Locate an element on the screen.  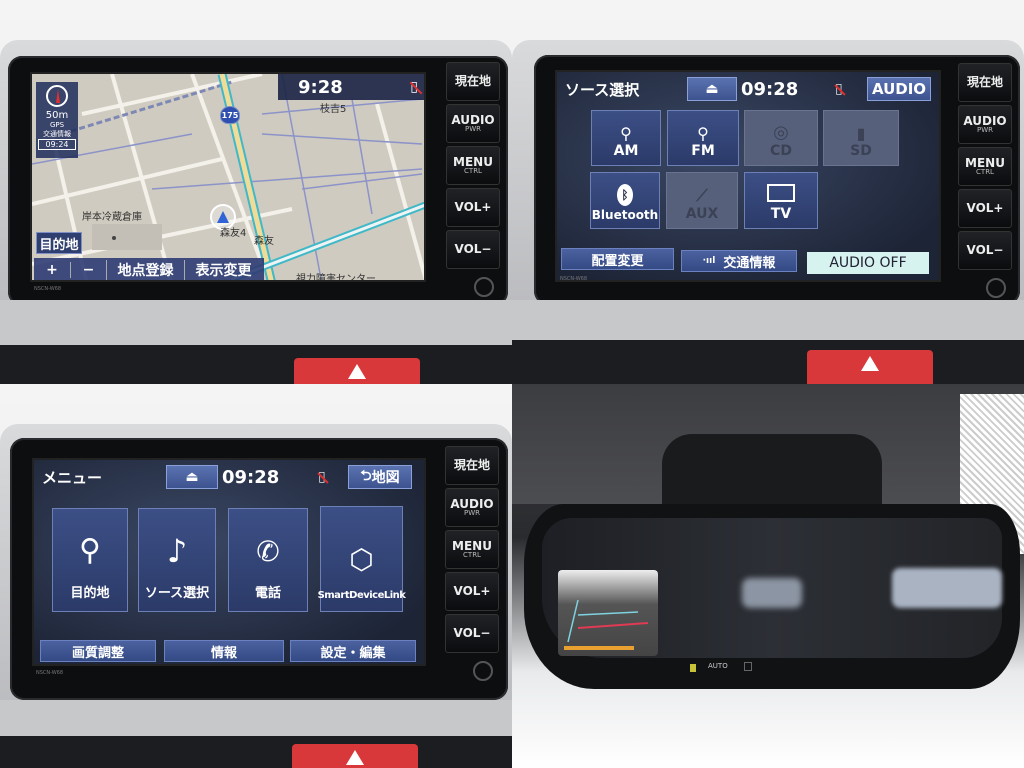
map-label: 枝吉5 is located at coordinates (333, 109).